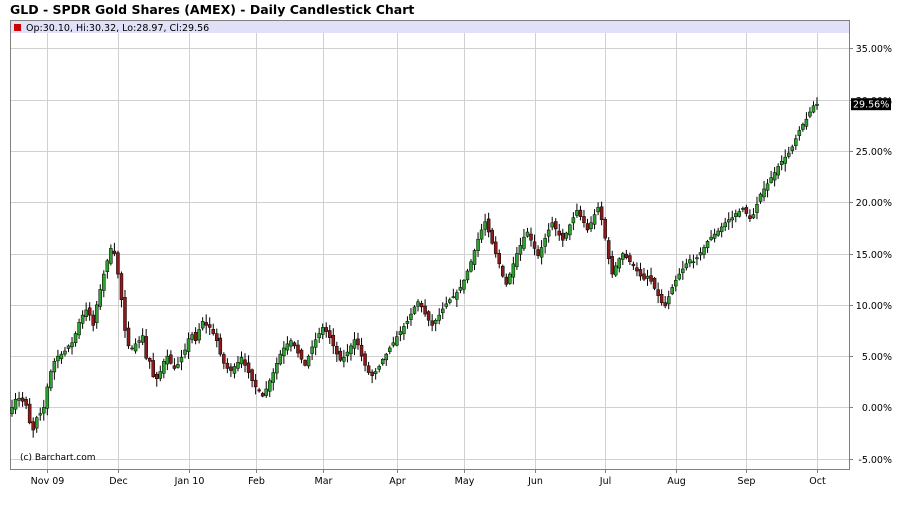 The height and width of the screenshot is (511, 900). I want to click on y-tick-label: 0.00%, so click(877, 408).